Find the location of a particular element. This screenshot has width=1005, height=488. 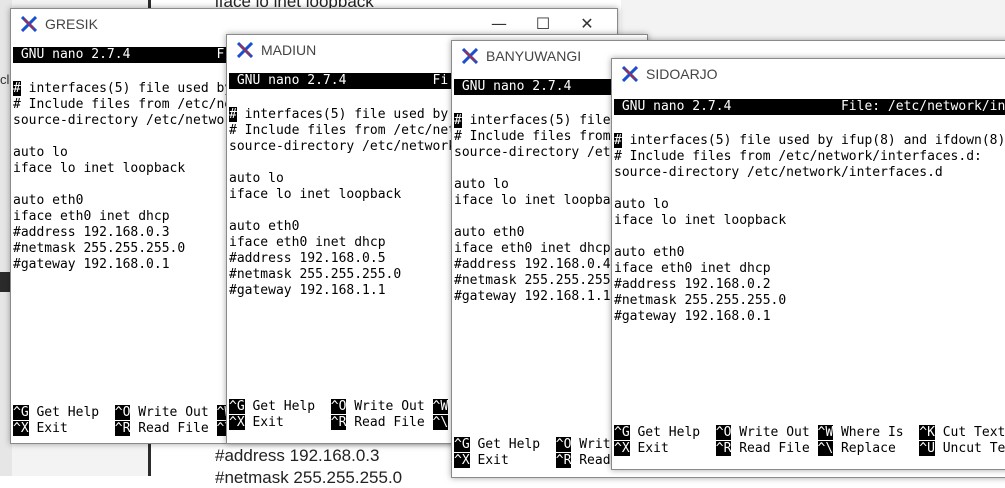

shortcut-label: Replace is located at coordinates (876, 448).